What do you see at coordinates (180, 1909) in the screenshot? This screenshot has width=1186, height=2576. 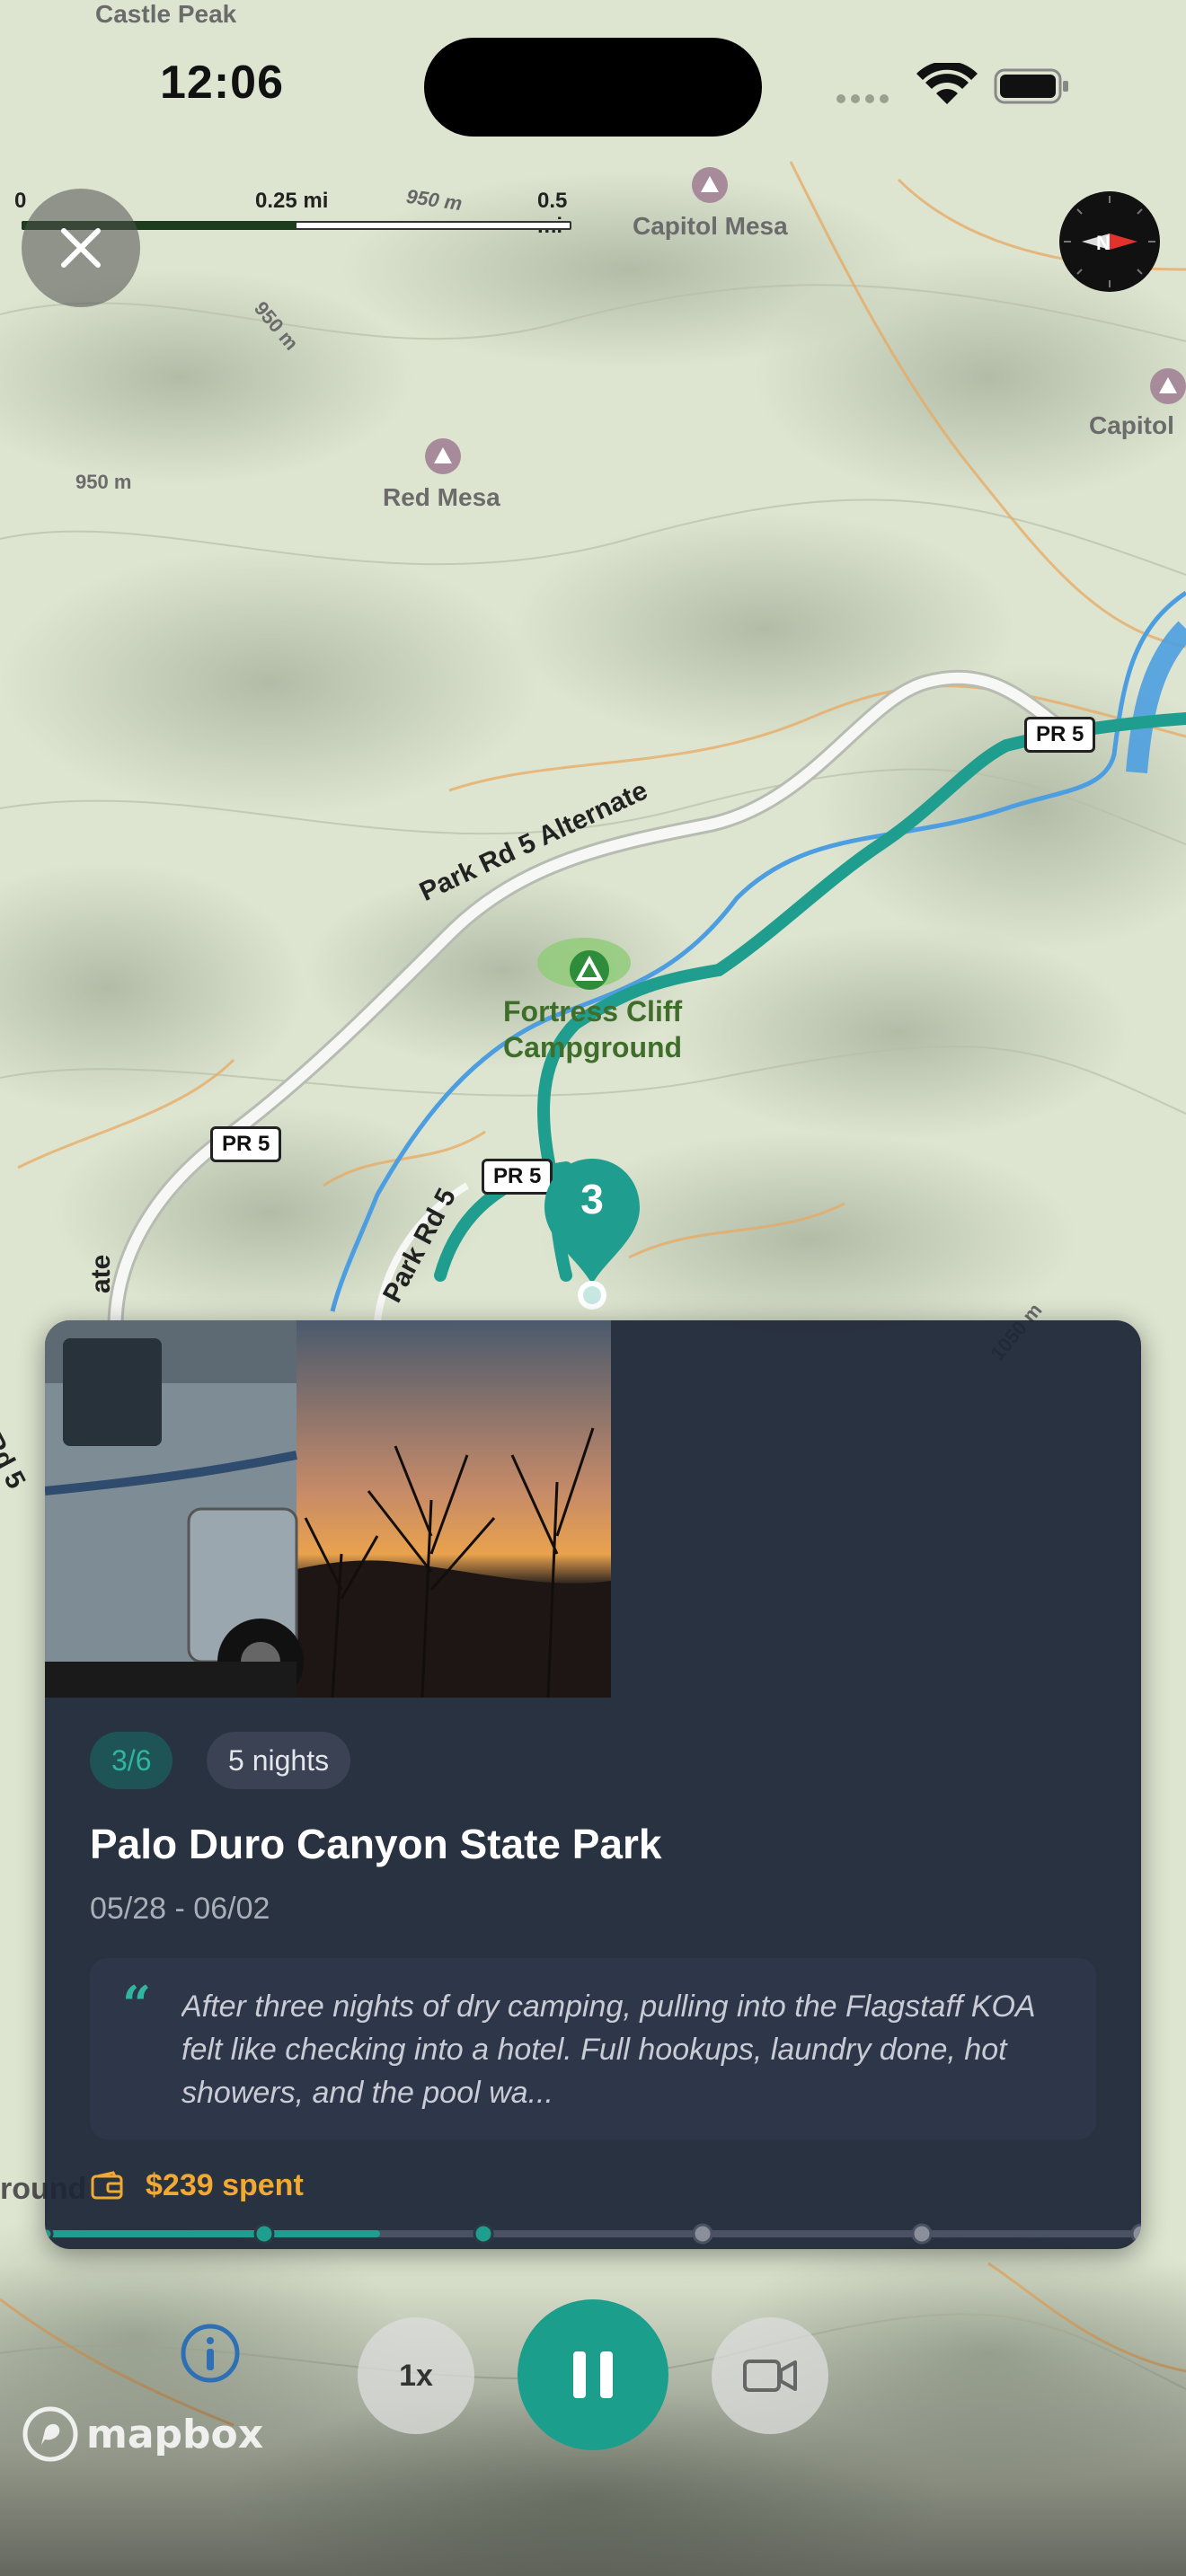 I see `stop-dates: 05/28 - 06/02` at bounding box center [180, 1909].